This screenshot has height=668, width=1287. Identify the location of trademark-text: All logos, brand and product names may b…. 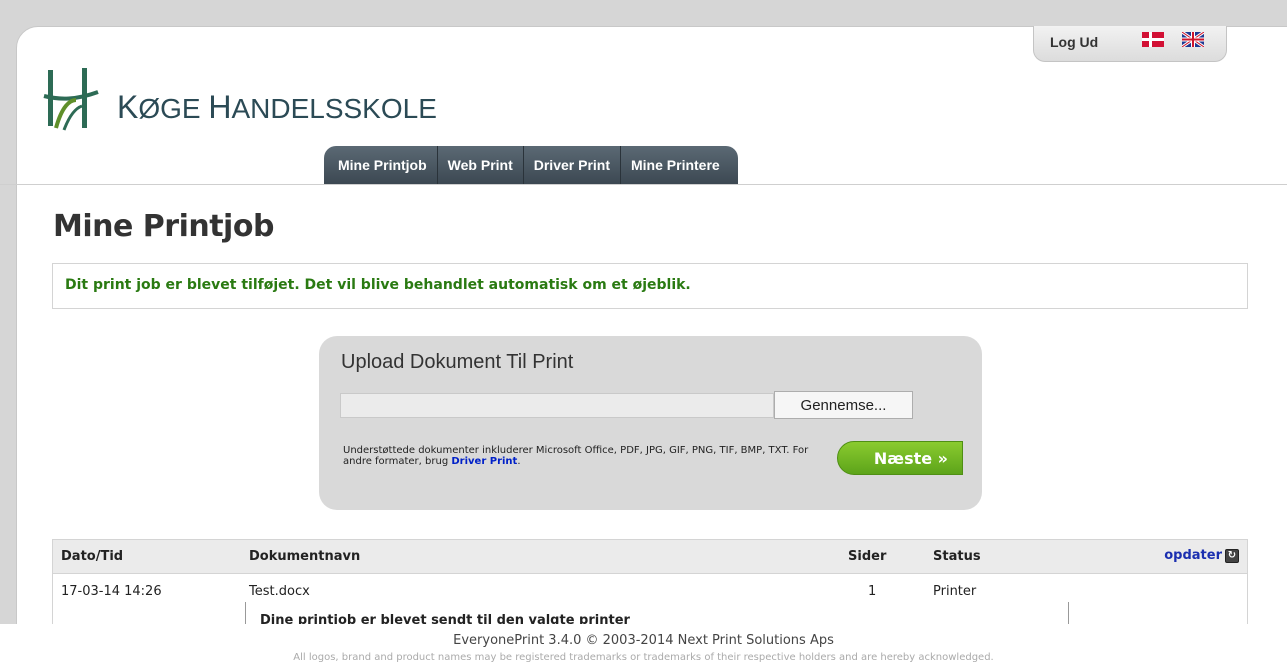
(643, 657).